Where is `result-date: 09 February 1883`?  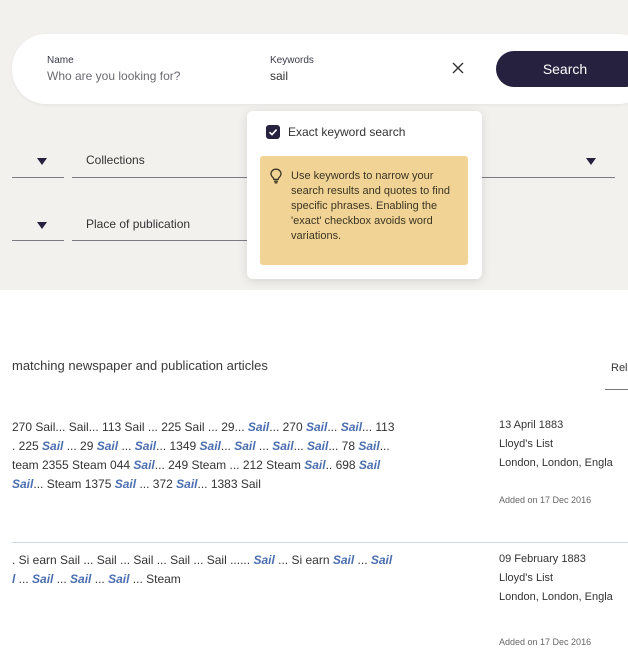
result-date: 09 February 1883 is located at coordinates (542, 559).